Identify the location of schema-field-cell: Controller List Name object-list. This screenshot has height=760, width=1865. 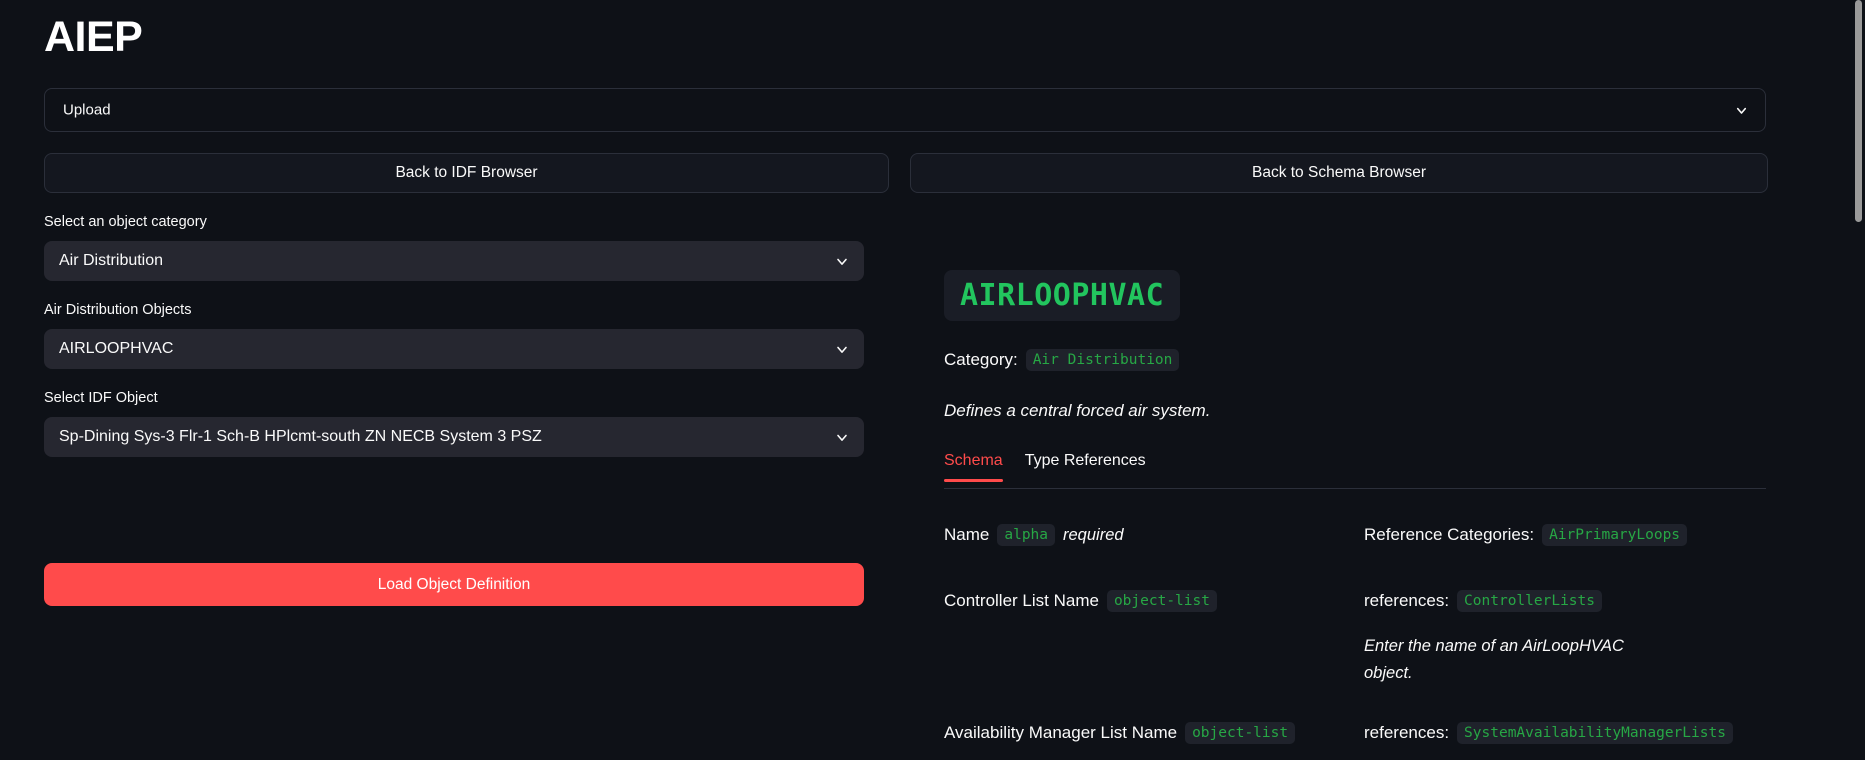
(1154, 636).